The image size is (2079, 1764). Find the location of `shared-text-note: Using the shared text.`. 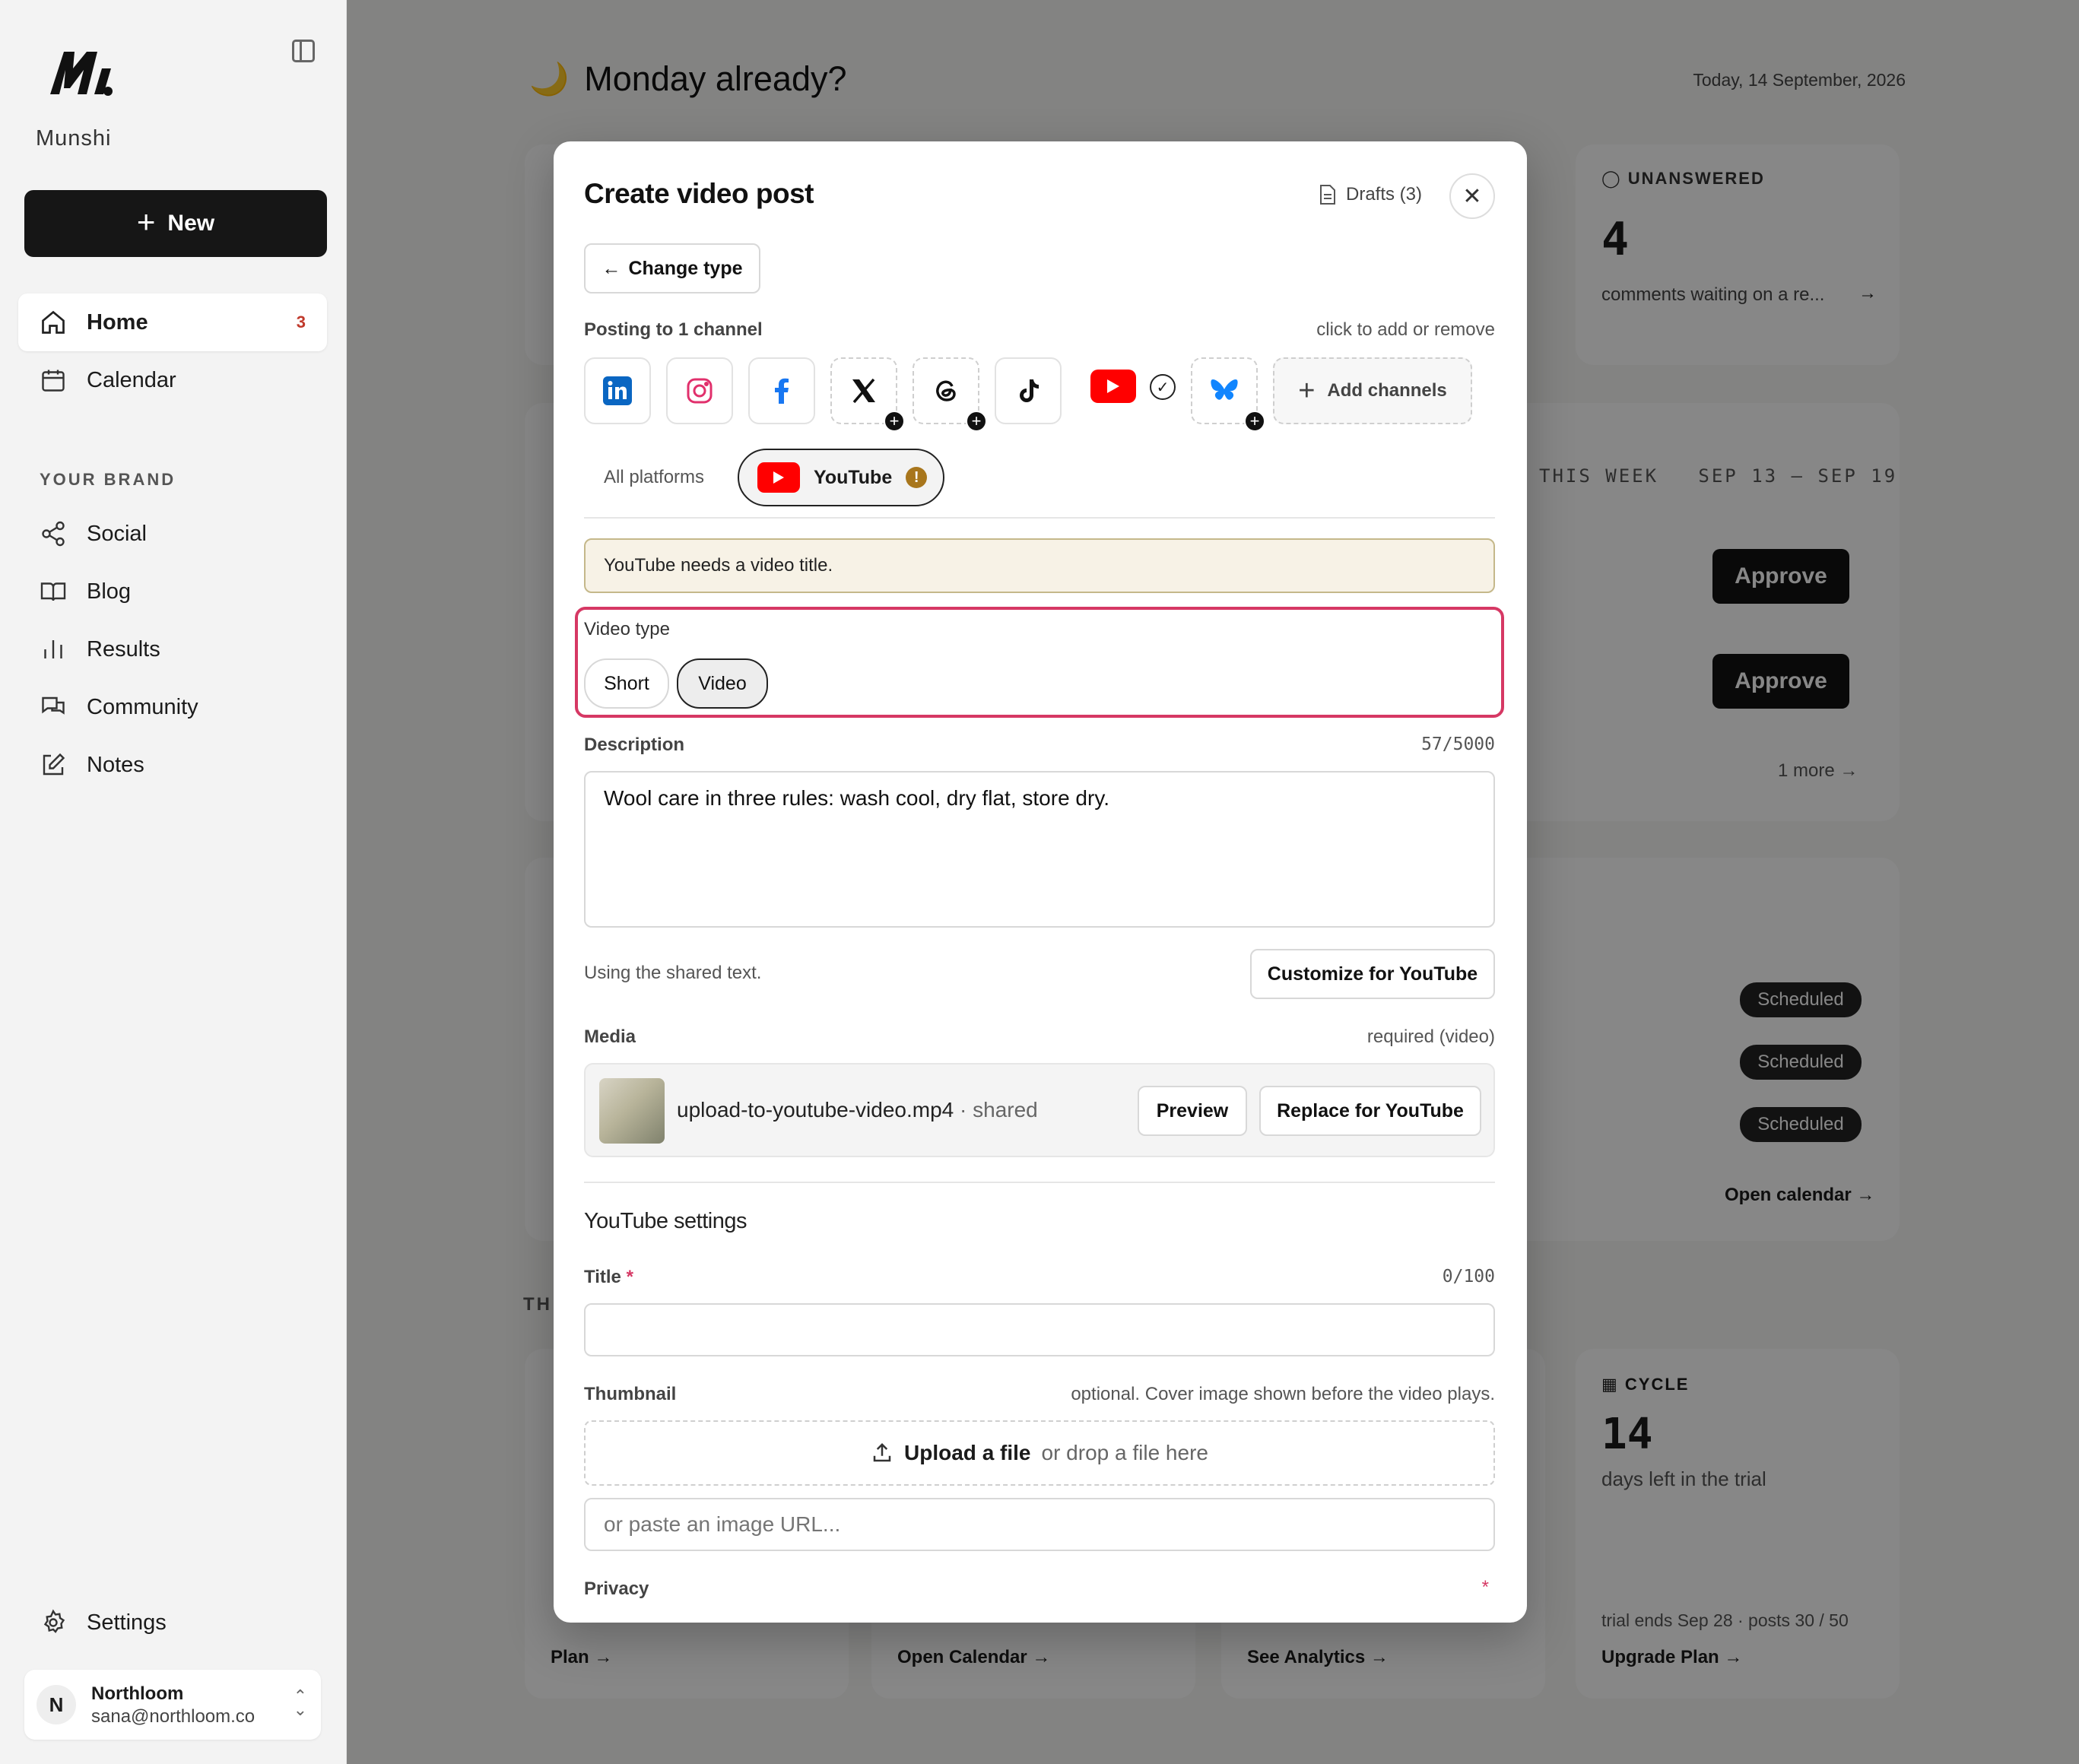

shared-text-note: Using the shared text. is located at coordinates (673, 973).